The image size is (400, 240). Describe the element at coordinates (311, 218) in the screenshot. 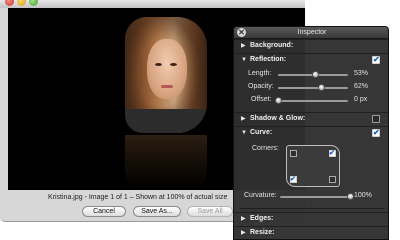

I see `section-edges: ▶ Edges:` at that location.